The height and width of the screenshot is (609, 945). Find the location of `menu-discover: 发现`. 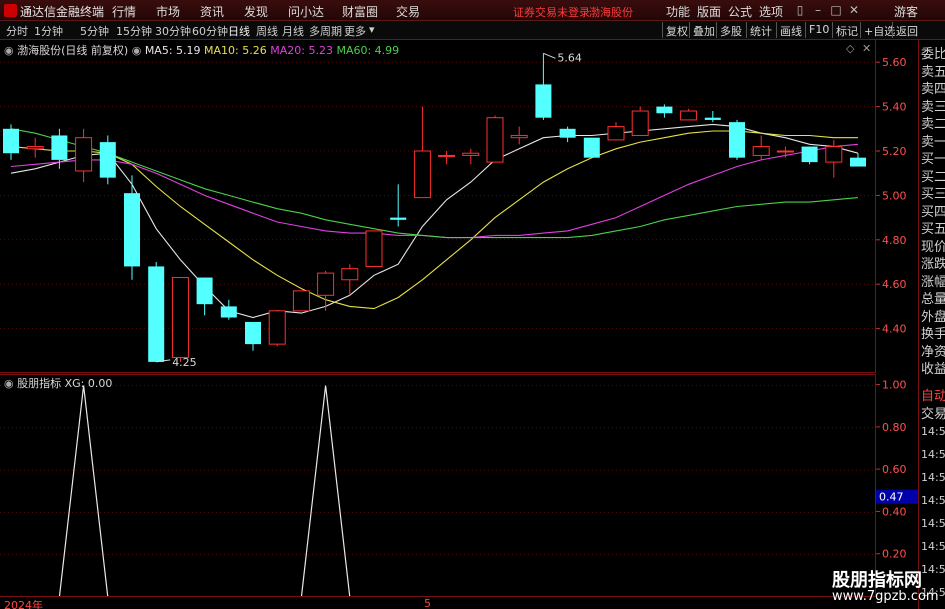

menu-discover: 发现 is located at coordinates (256, 11).